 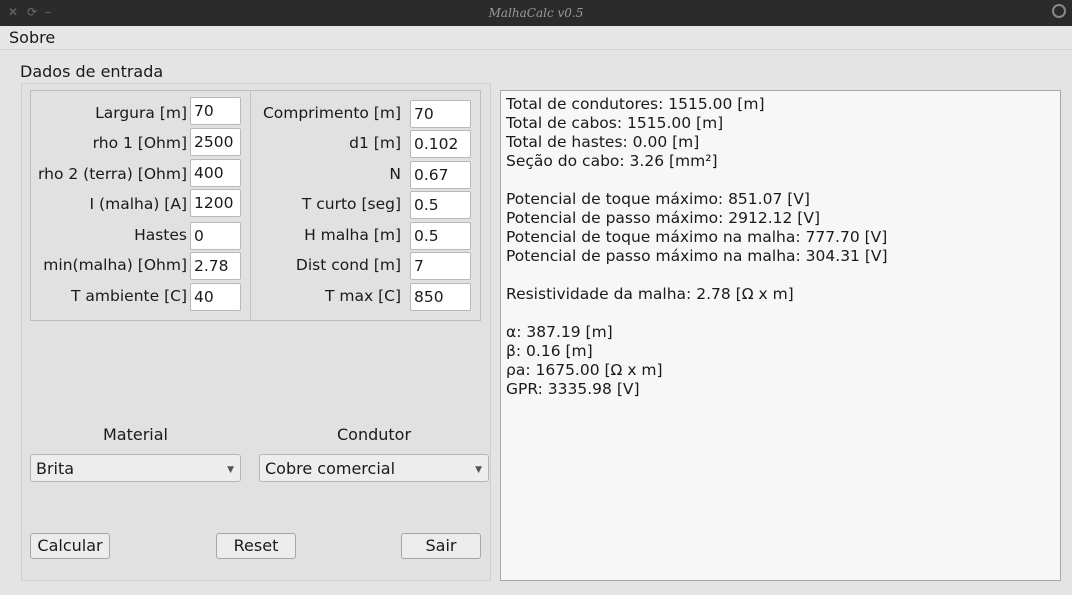 I want to click on condutor-select: Cobre comercial ▼, so click(x=374, y=468).